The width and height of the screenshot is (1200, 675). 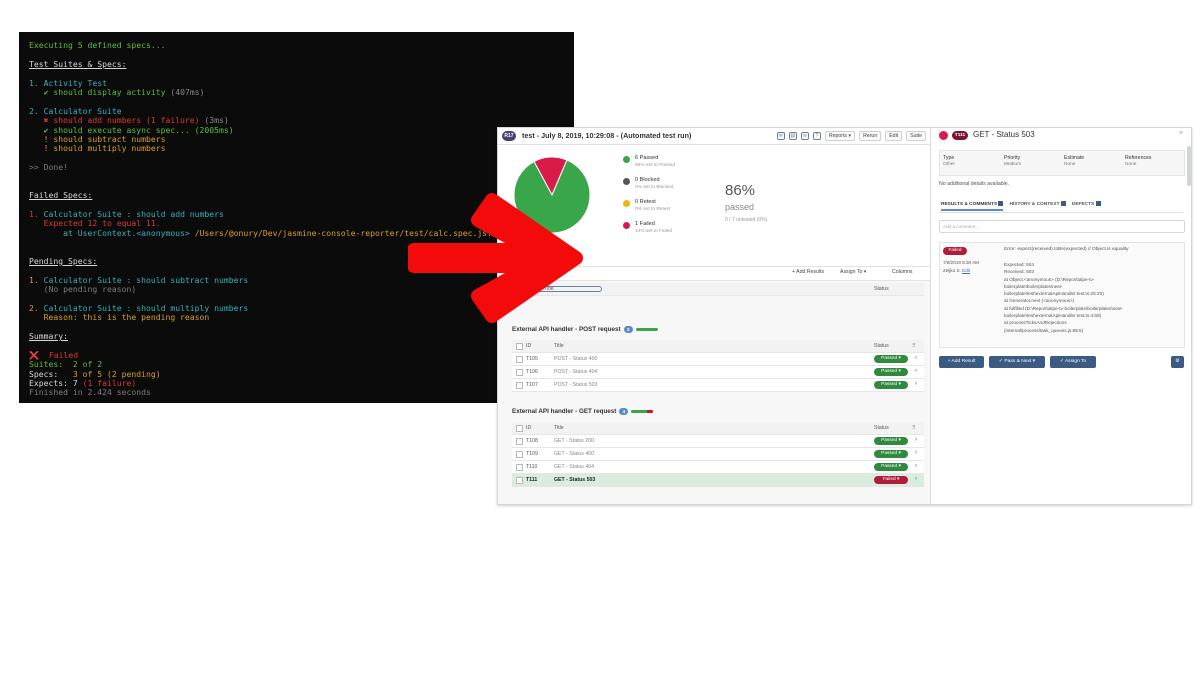 I want to click on test-title-link: POST - Status 503, so click(x=575, y=385).